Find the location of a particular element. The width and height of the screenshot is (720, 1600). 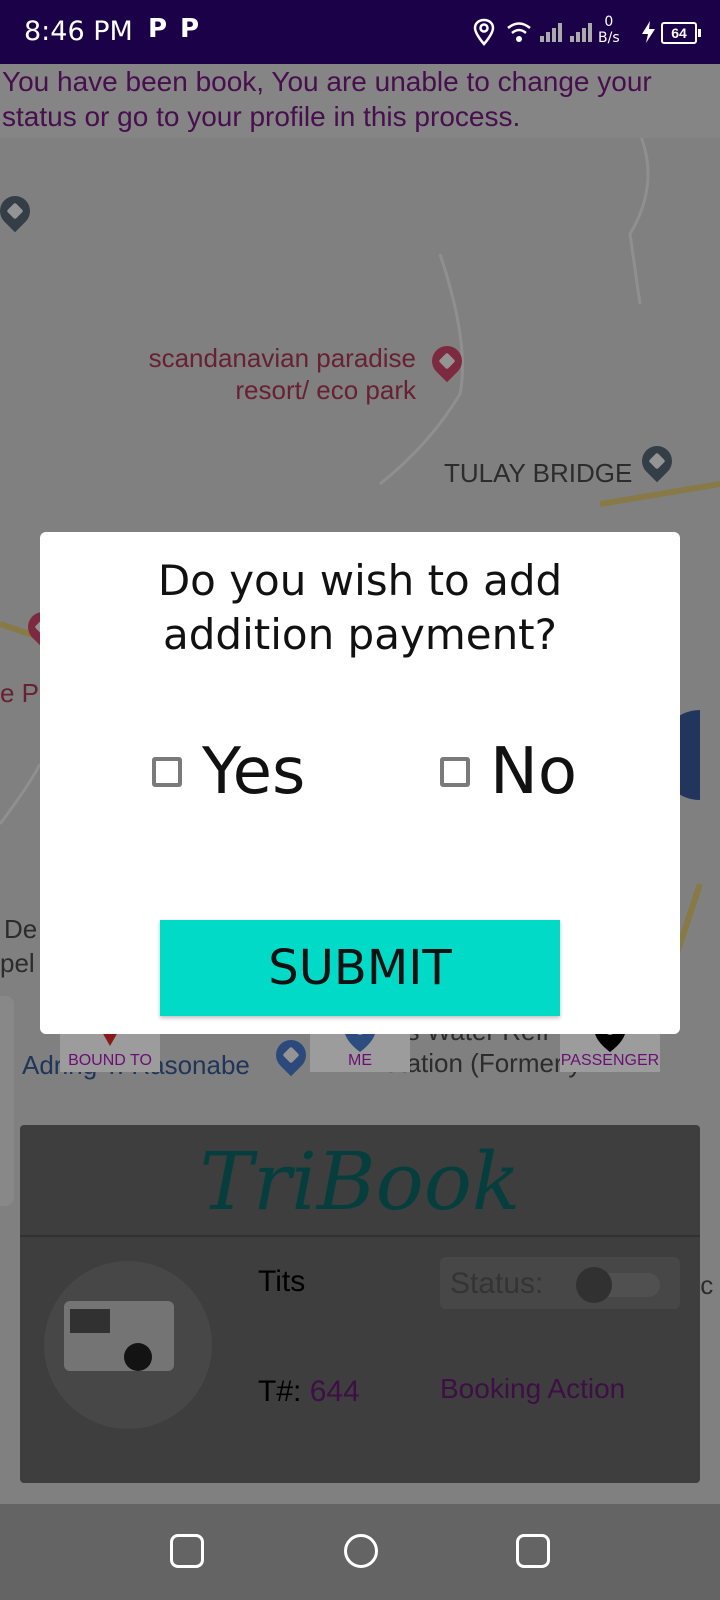

status-bar: 8:46 PM P P 0 B/s 64 is located at coordinates (360, 32).